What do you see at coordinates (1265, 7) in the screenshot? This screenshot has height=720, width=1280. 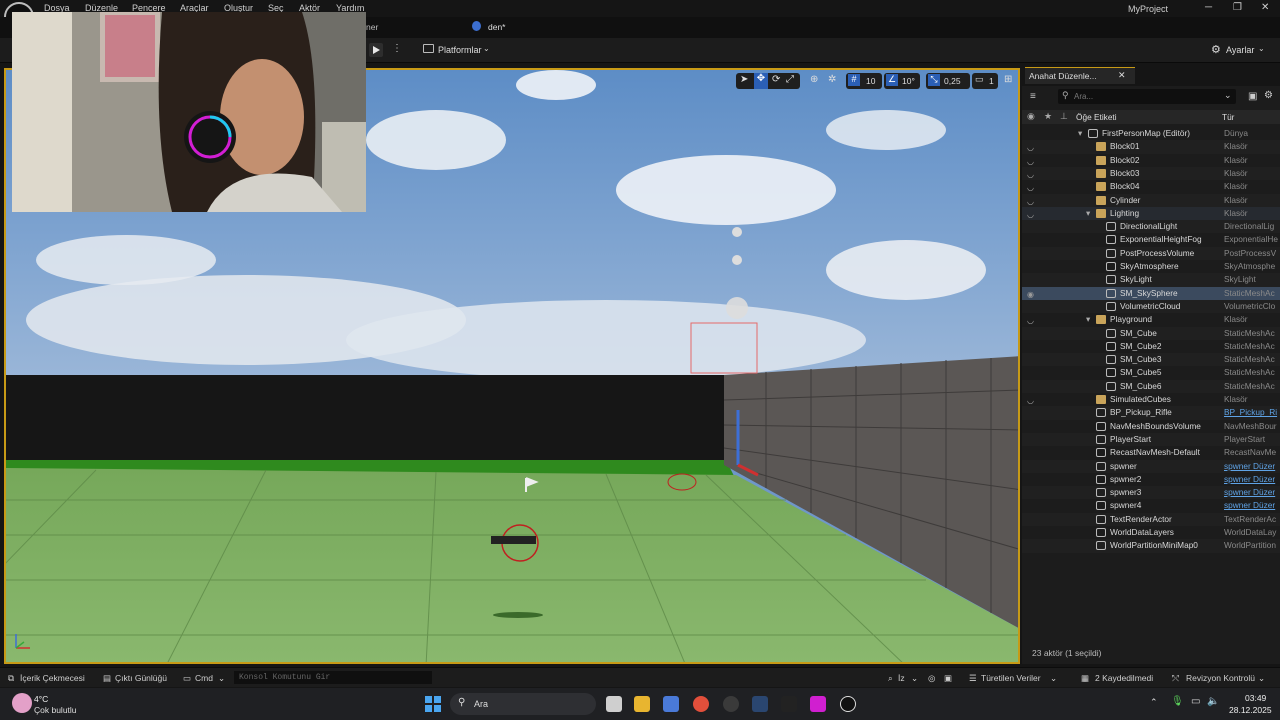 I see `close-icon: ✕` at bounding box center [1265, 7].